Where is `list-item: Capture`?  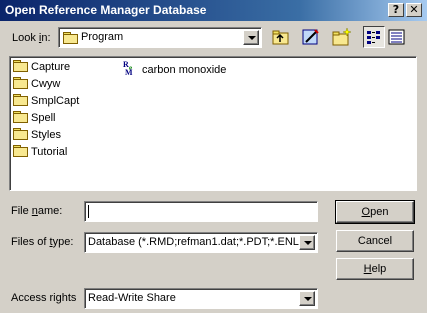
list-item: Capture is located at coordinates (46, 68).